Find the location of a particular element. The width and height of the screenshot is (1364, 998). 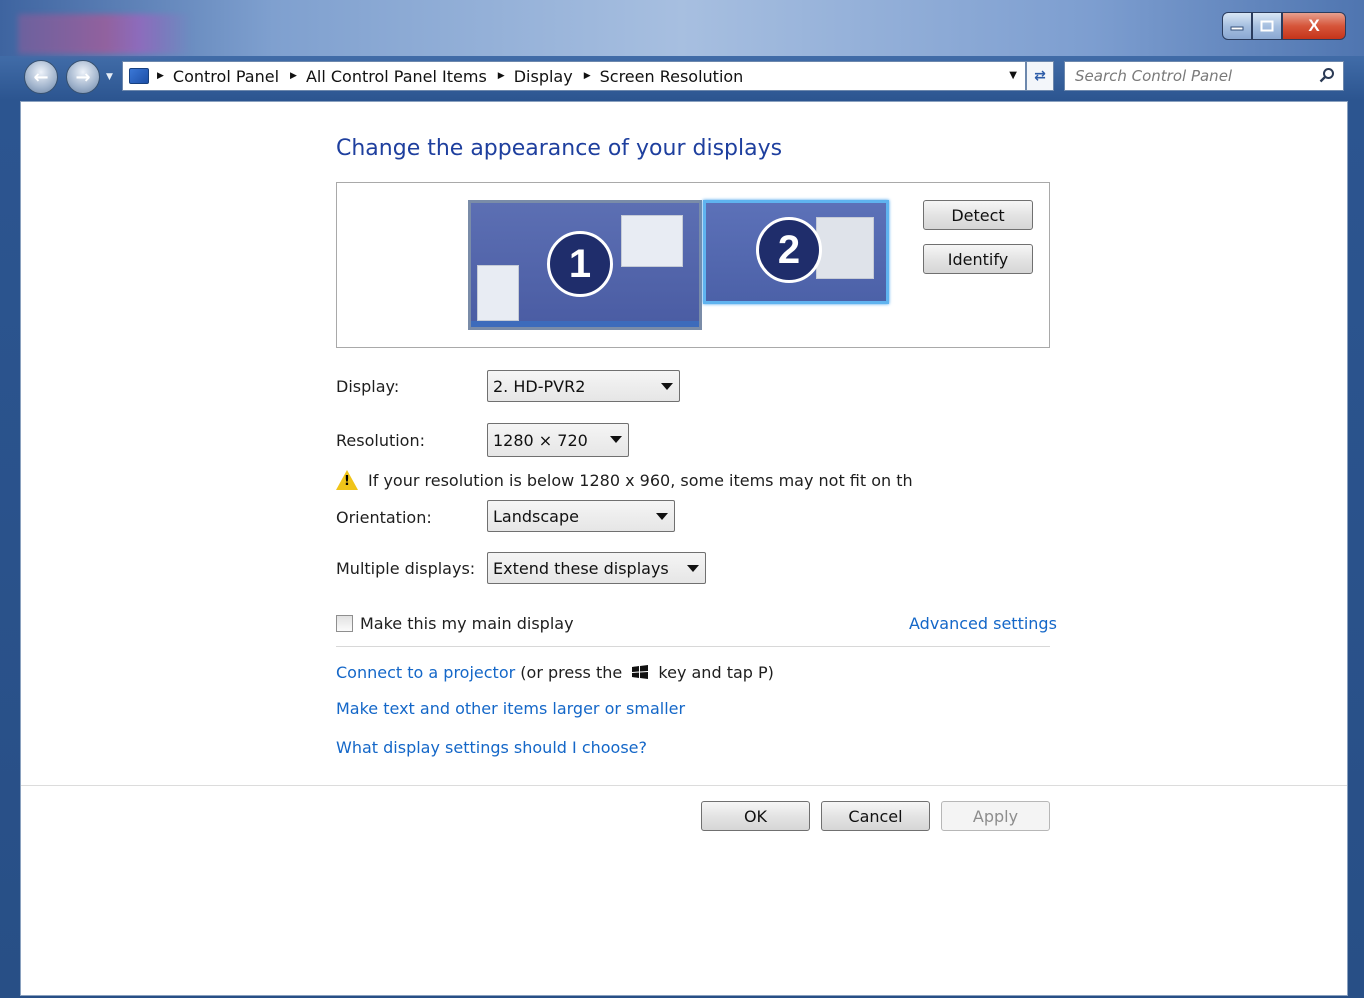

back-arrow-icon: ← is located at coordinates (41, 77).